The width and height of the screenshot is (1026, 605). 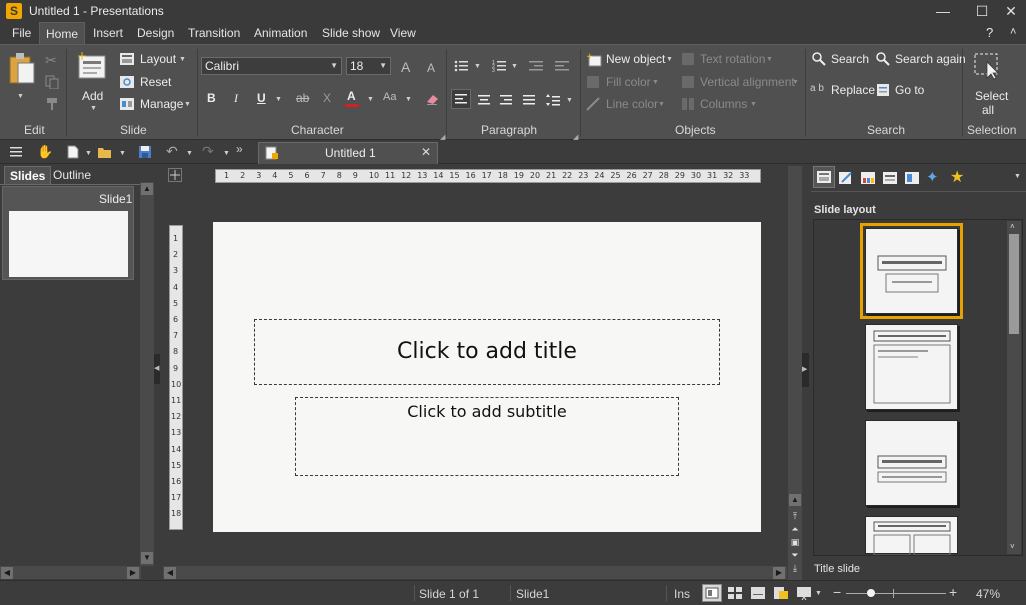 What do you see at coordinates (62, 33) in the screenshot?
I see `menu-home: Home` at bounding box center [62, 33].